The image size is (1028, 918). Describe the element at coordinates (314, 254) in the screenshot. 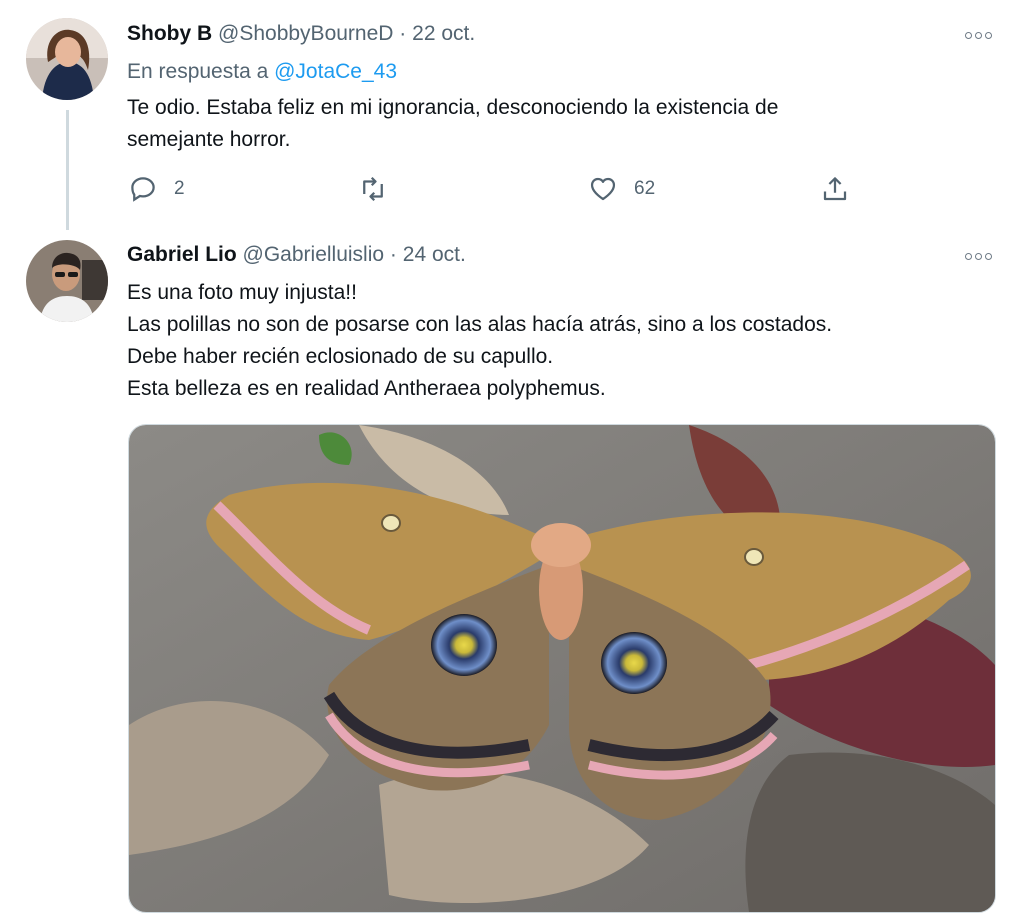

I see `user-handle: @Gabrielluislio` at that location.